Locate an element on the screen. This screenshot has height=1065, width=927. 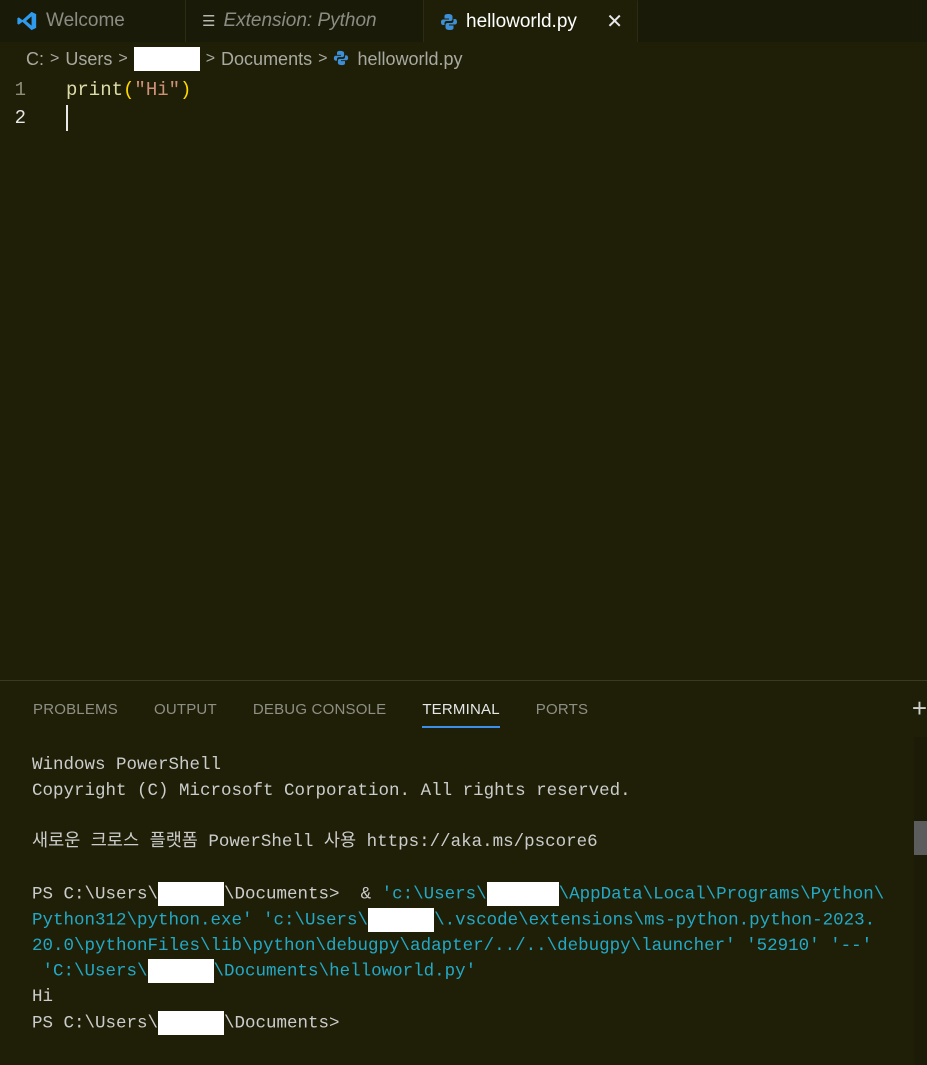
tab-problems: PROBLEMS is located at coordinates (75, 712).